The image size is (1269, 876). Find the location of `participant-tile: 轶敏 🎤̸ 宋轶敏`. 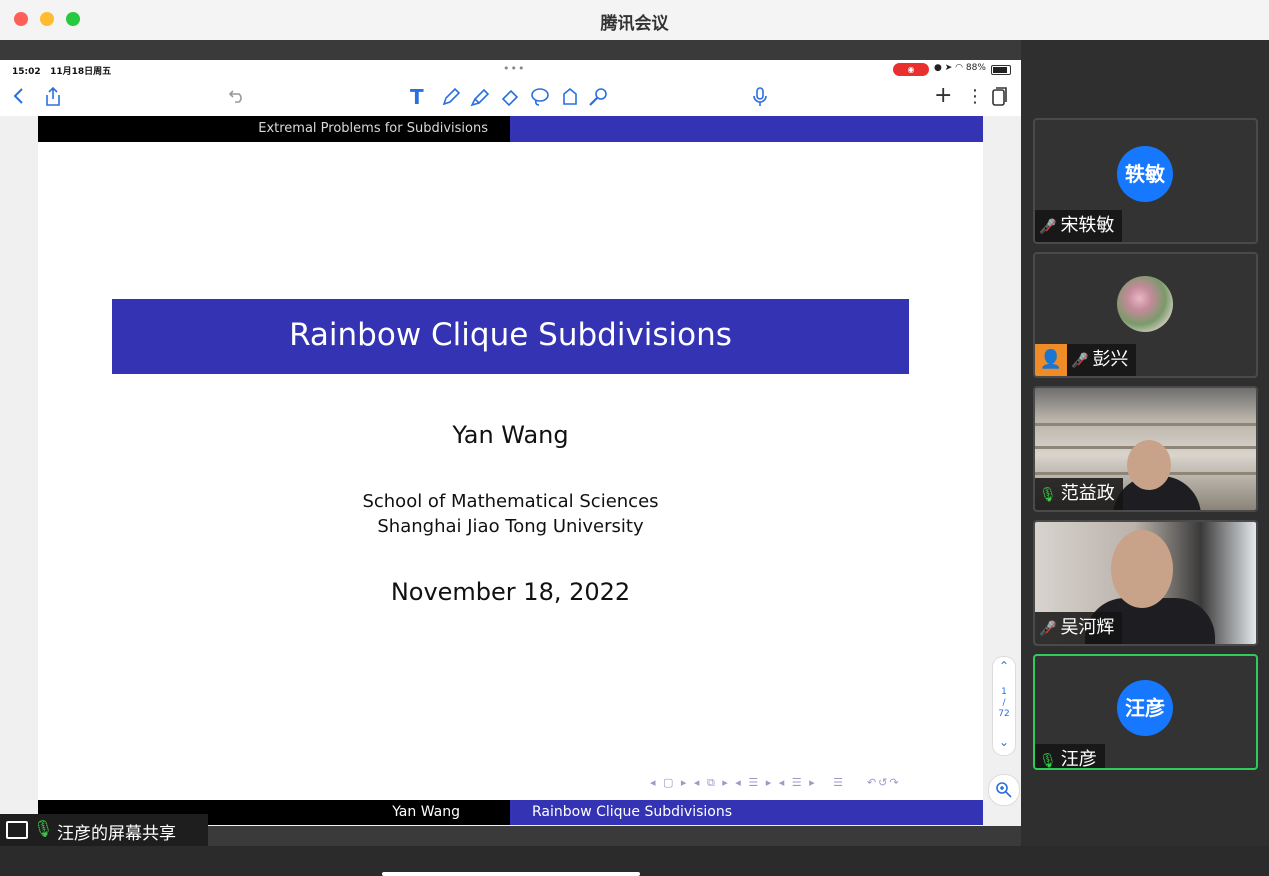

participant-tile: 轶敏 🎤̸ 宋轶敏 is located at coordinates (1145, 181).